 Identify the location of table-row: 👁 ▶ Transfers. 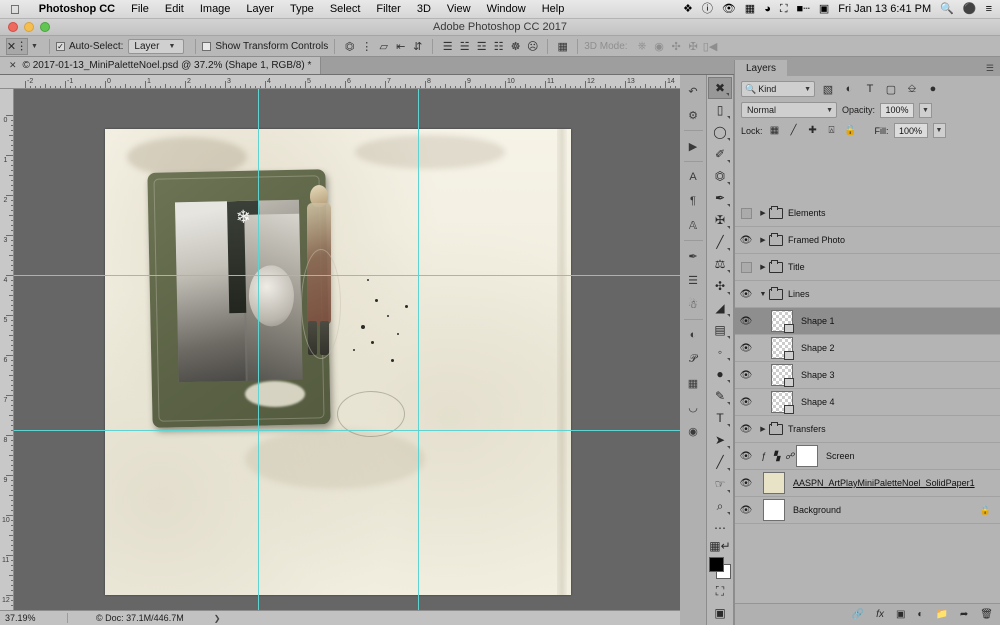
(867, 429).